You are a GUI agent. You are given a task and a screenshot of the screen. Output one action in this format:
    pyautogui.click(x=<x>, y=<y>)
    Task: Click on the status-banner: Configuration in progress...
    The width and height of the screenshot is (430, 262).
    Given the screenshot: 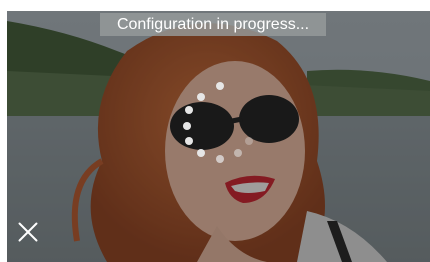 What is the action you would take?
    pyautogui.click(x=213, y=24)
    